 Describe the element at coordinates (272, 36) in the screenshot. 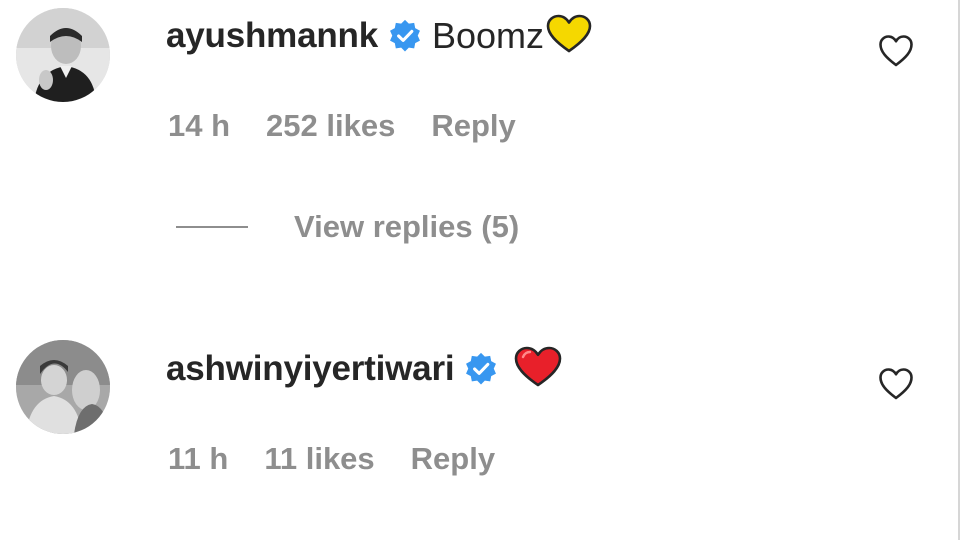

I see `username: ayushmannk` at that location.